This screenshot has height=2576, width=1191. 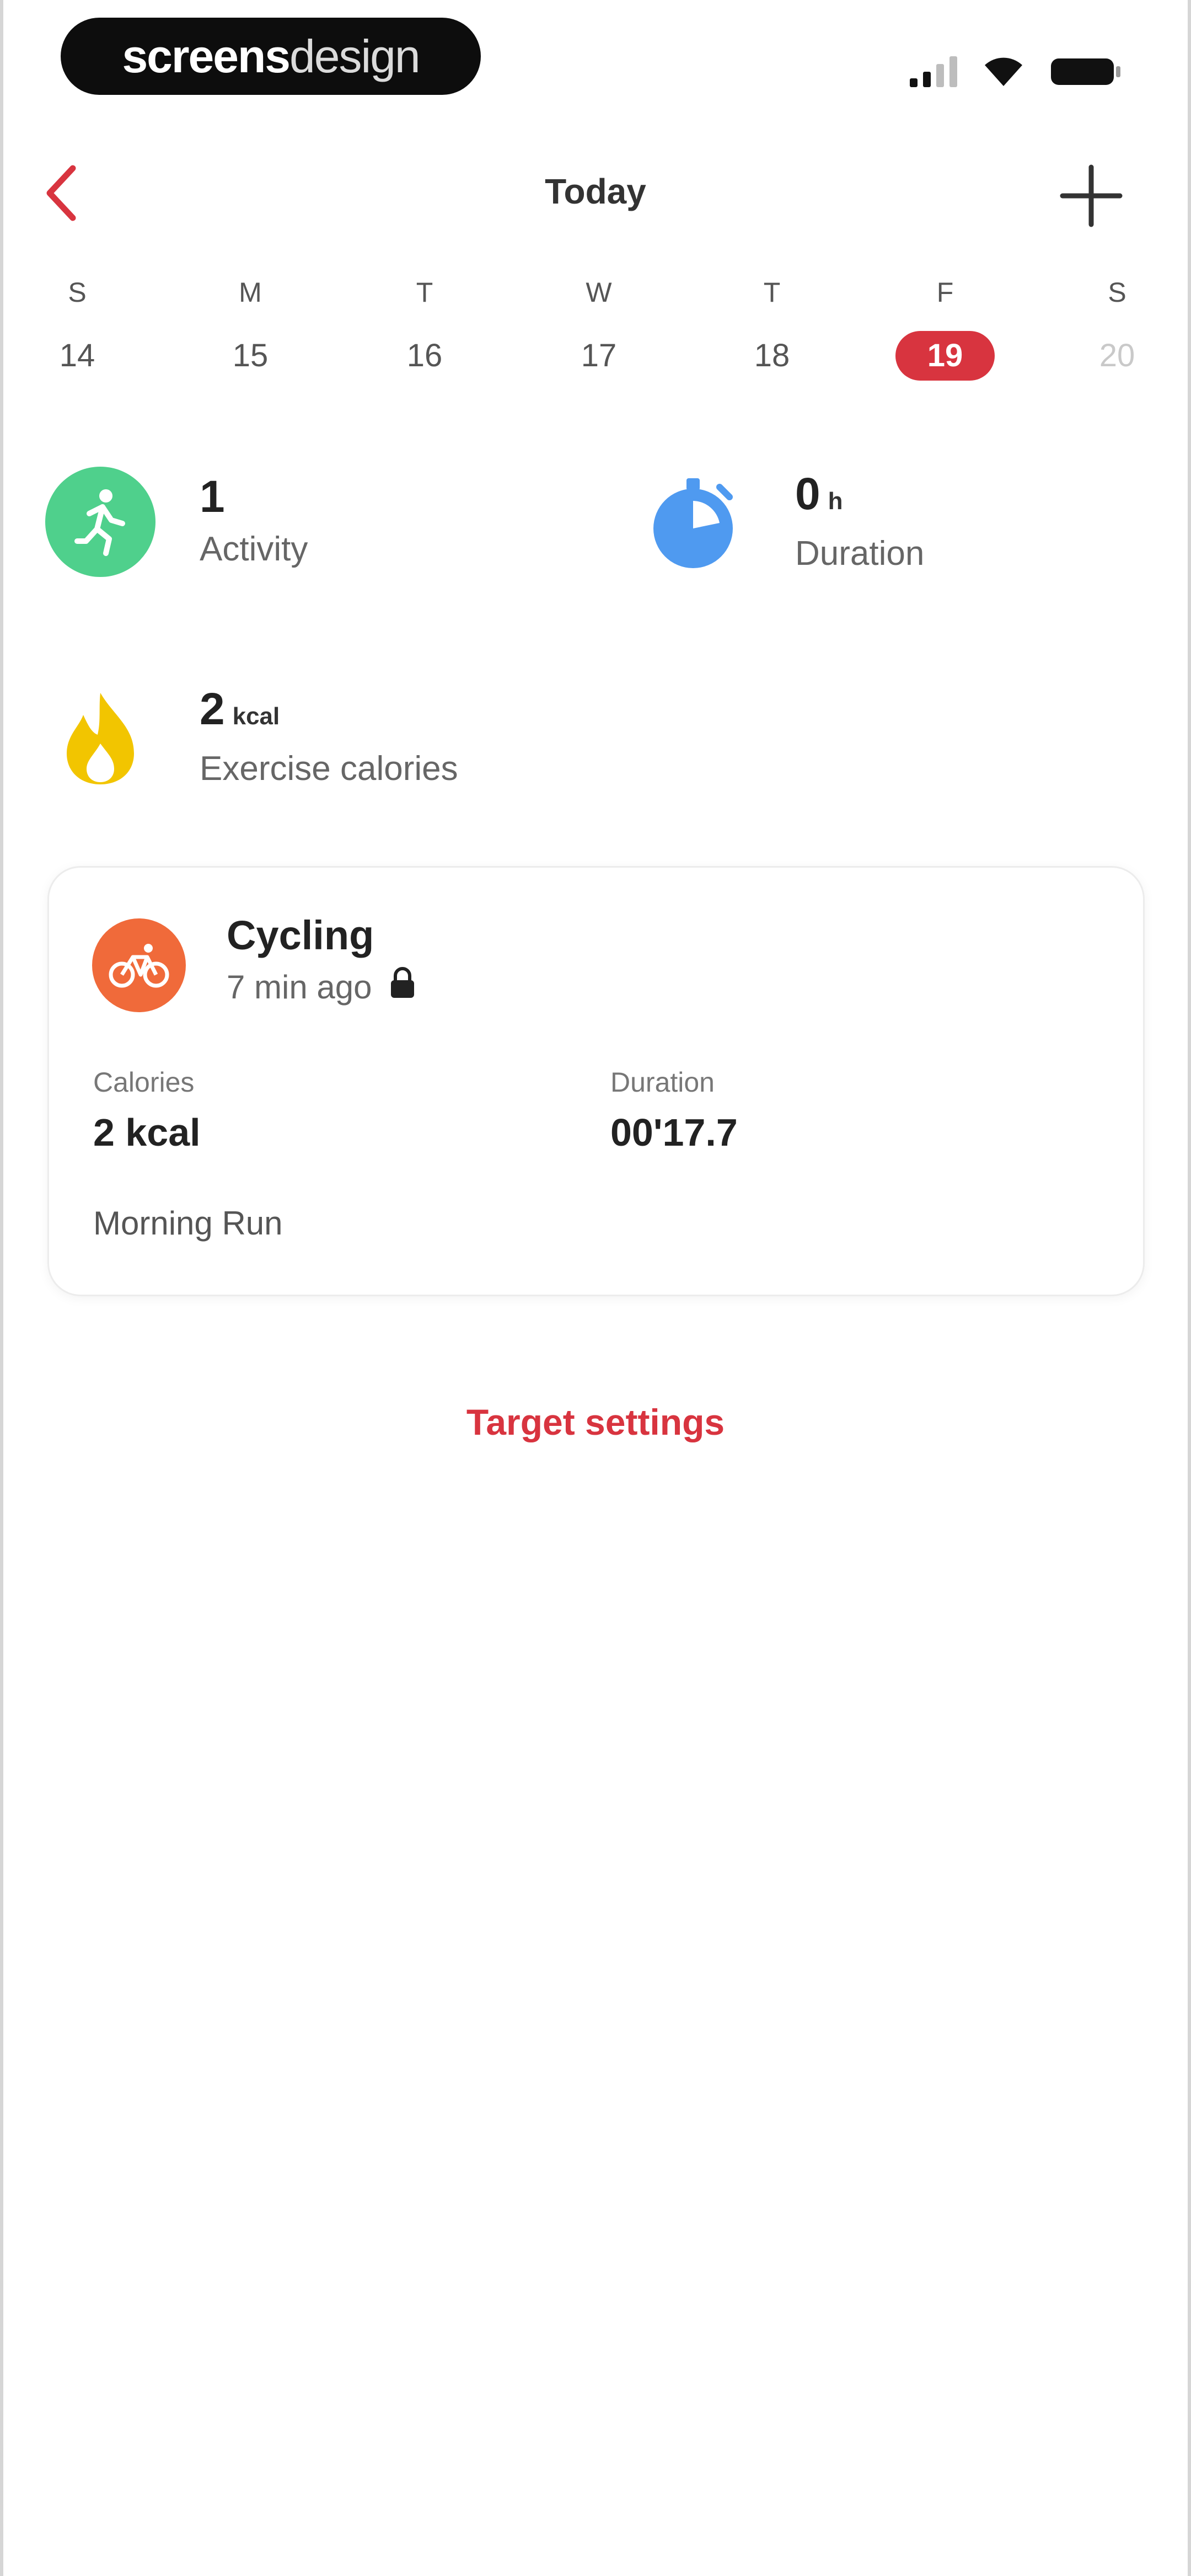 I want to click on lock-icon, so click(x=403, y=987).